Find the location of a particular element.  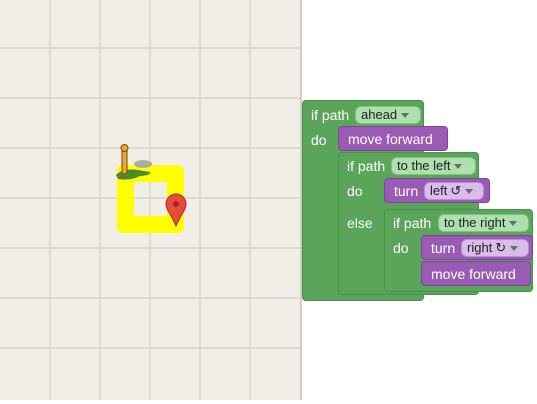

turn-direction-value: right is located at coordinates (480, 247).